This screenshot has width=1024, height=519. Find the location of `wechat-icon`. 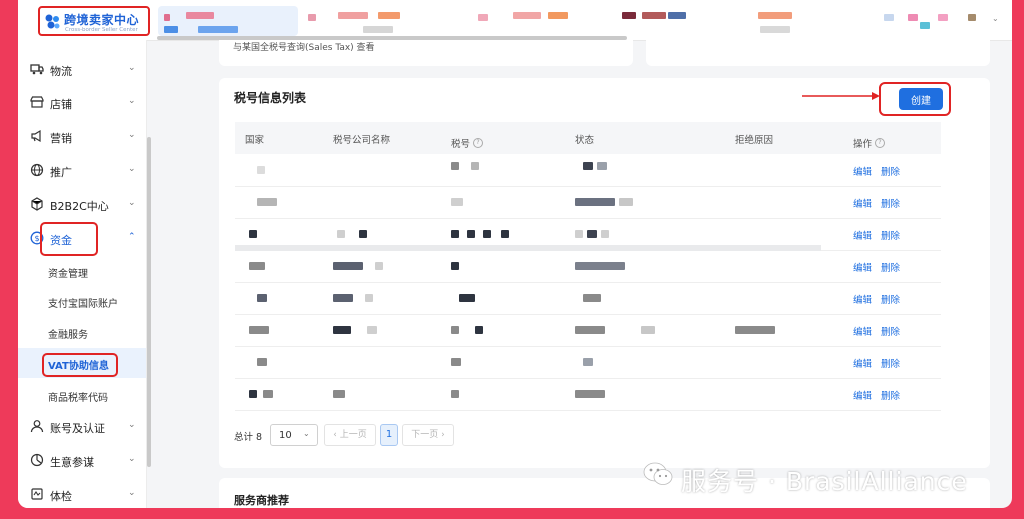

wechat-icon is located at coordinates (658, 473).